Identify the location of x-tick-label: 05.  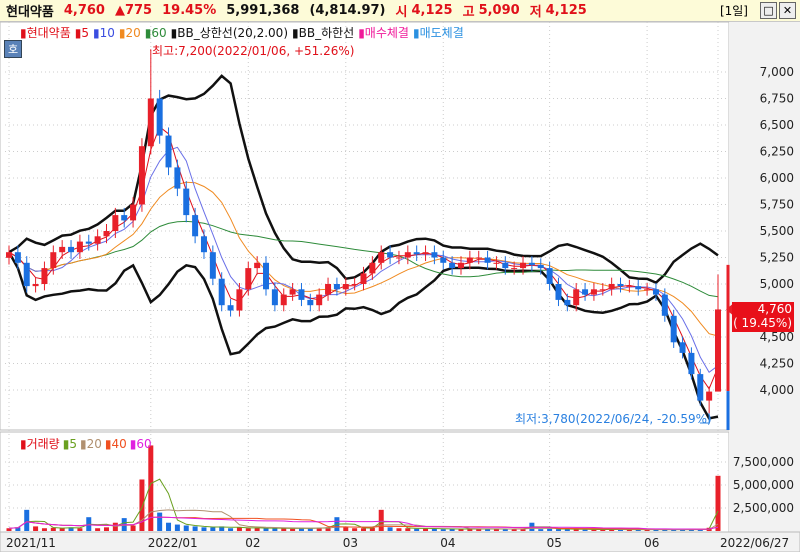
(554, 543).